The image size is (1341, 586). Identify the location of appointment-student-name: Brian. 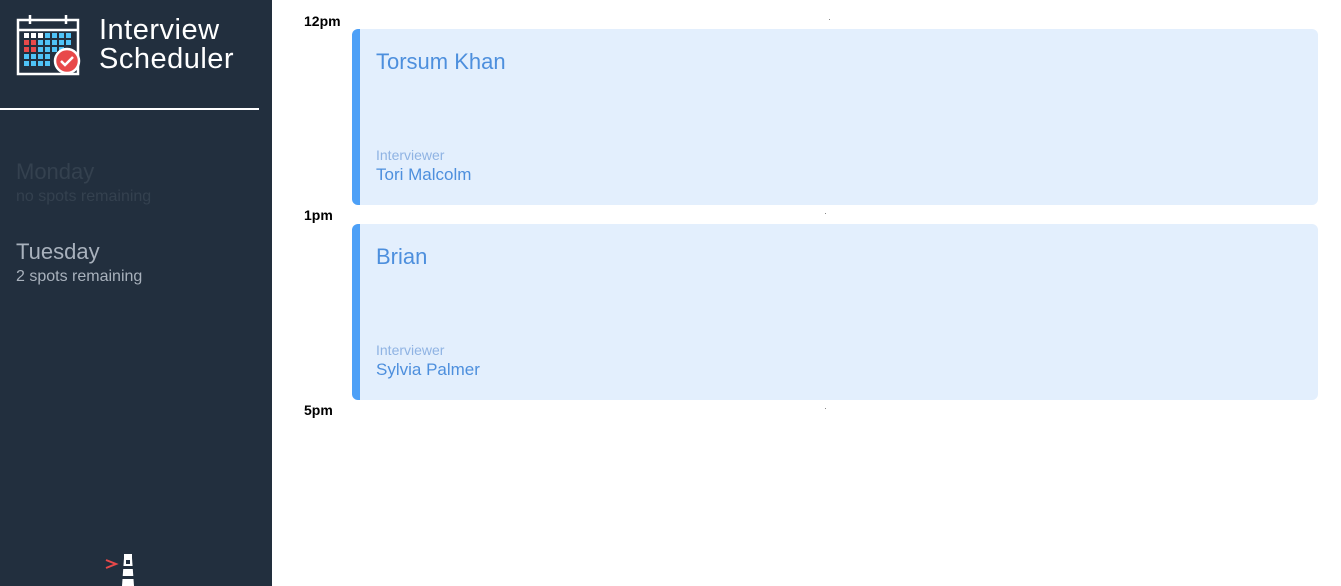
(402, 256).